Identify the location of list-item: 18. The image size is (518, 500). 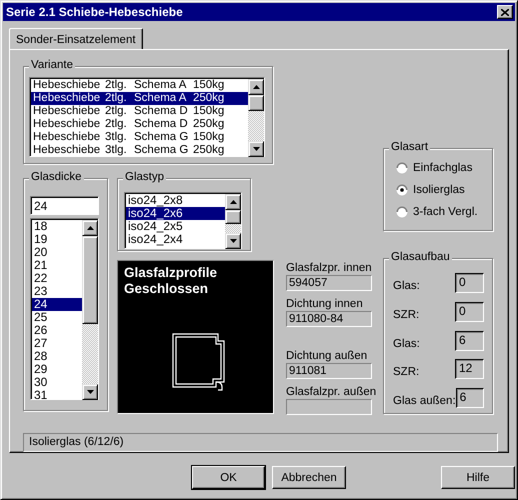
(57, 226).